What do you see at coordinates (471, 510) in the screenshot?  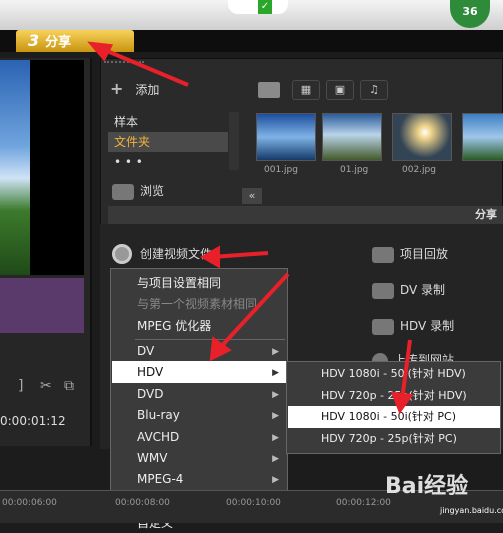 I see `watermark-url: jingyan.baidu.com` at bounding box center [471, 510].